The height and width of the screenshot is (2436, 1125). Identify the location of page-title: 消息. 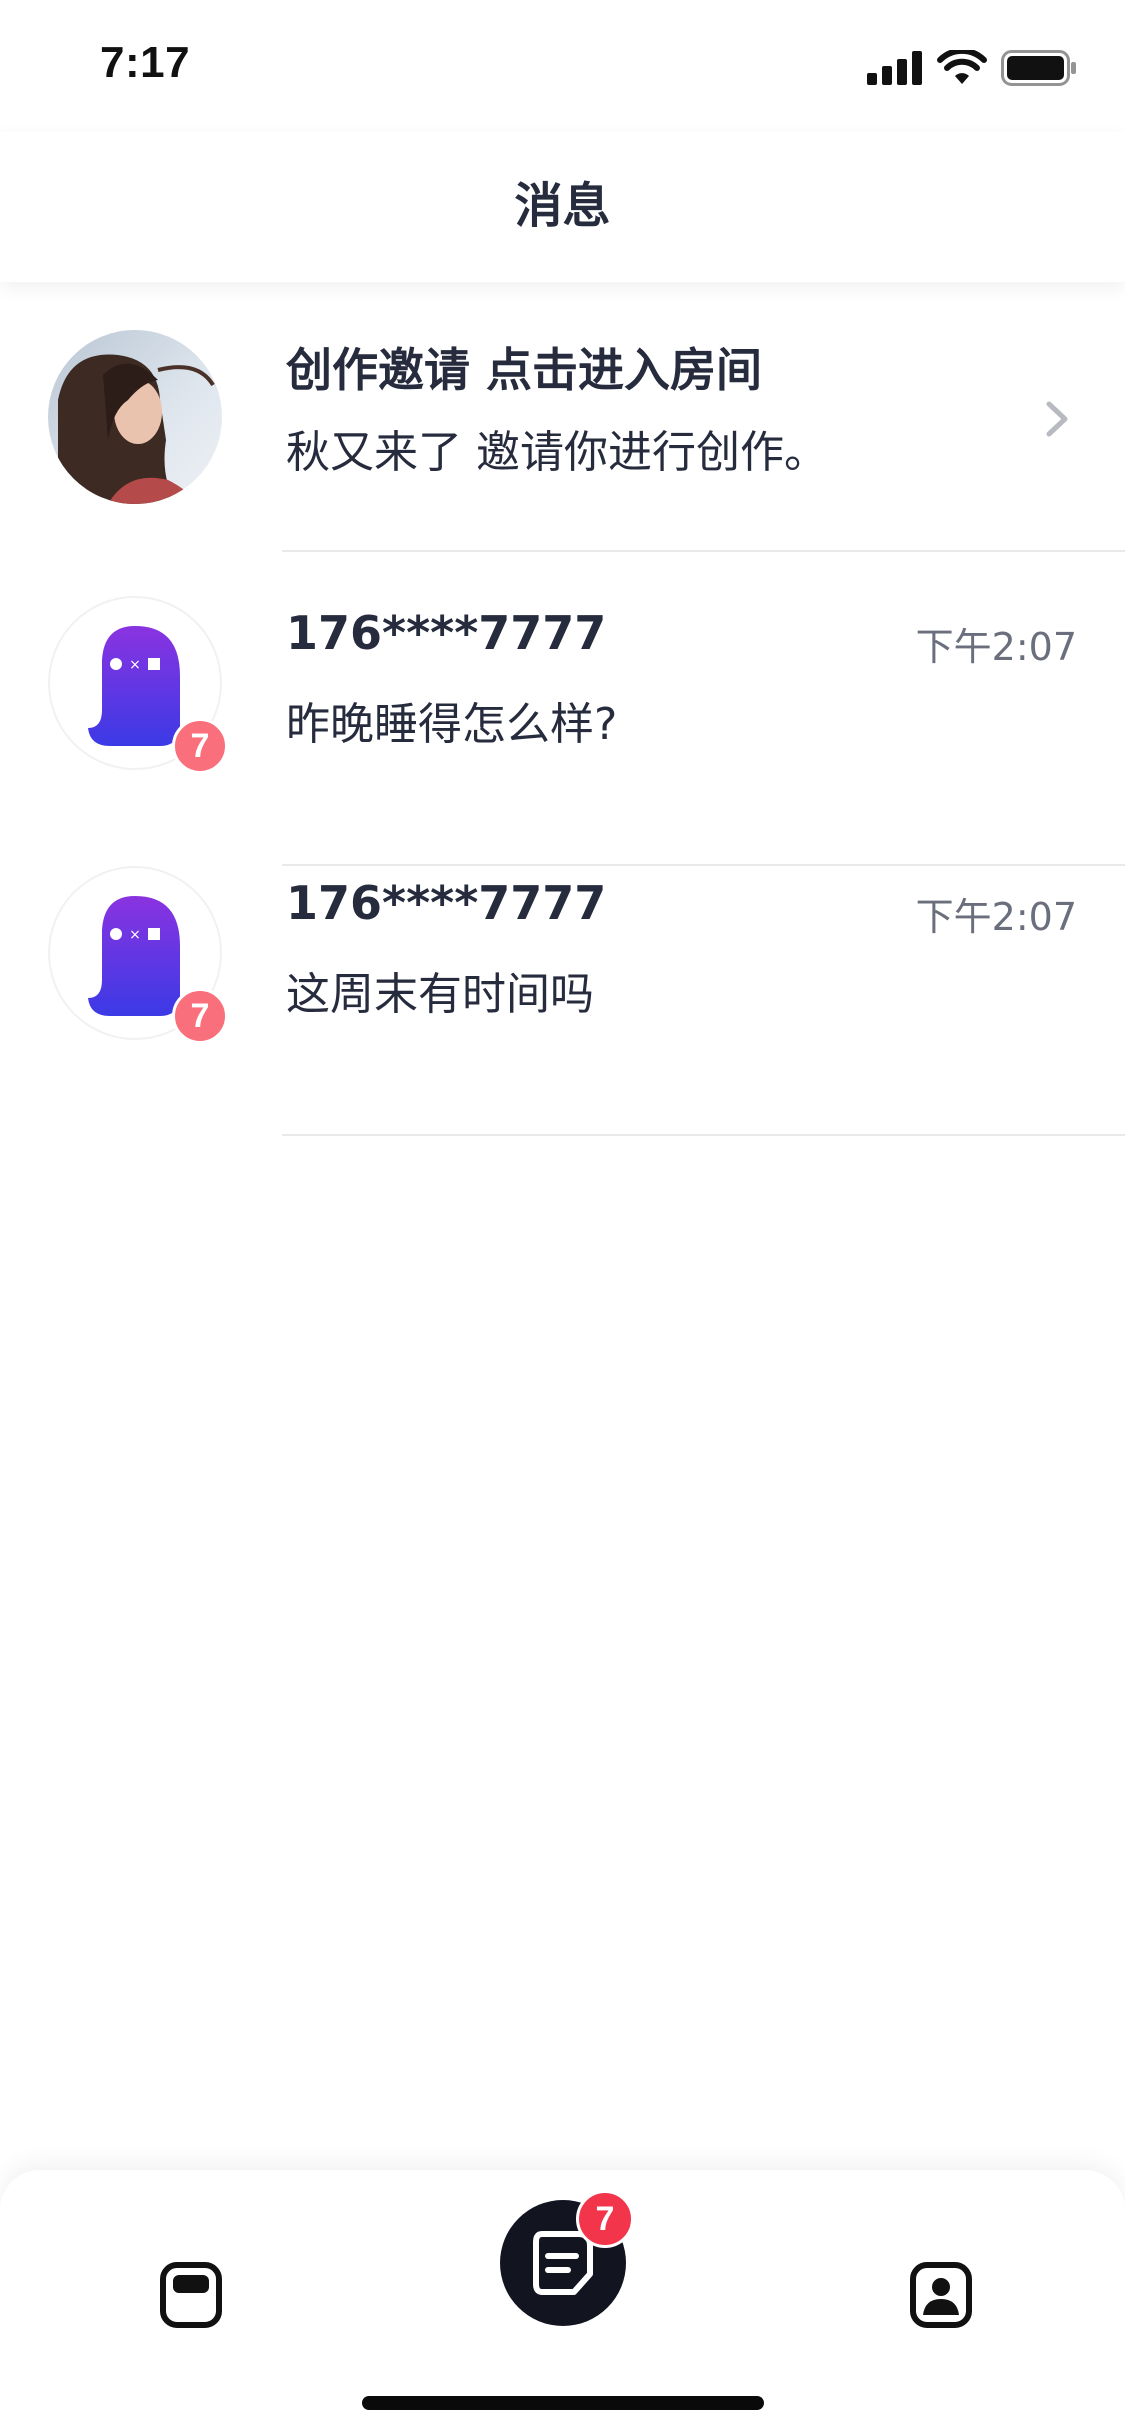
(562, 206).